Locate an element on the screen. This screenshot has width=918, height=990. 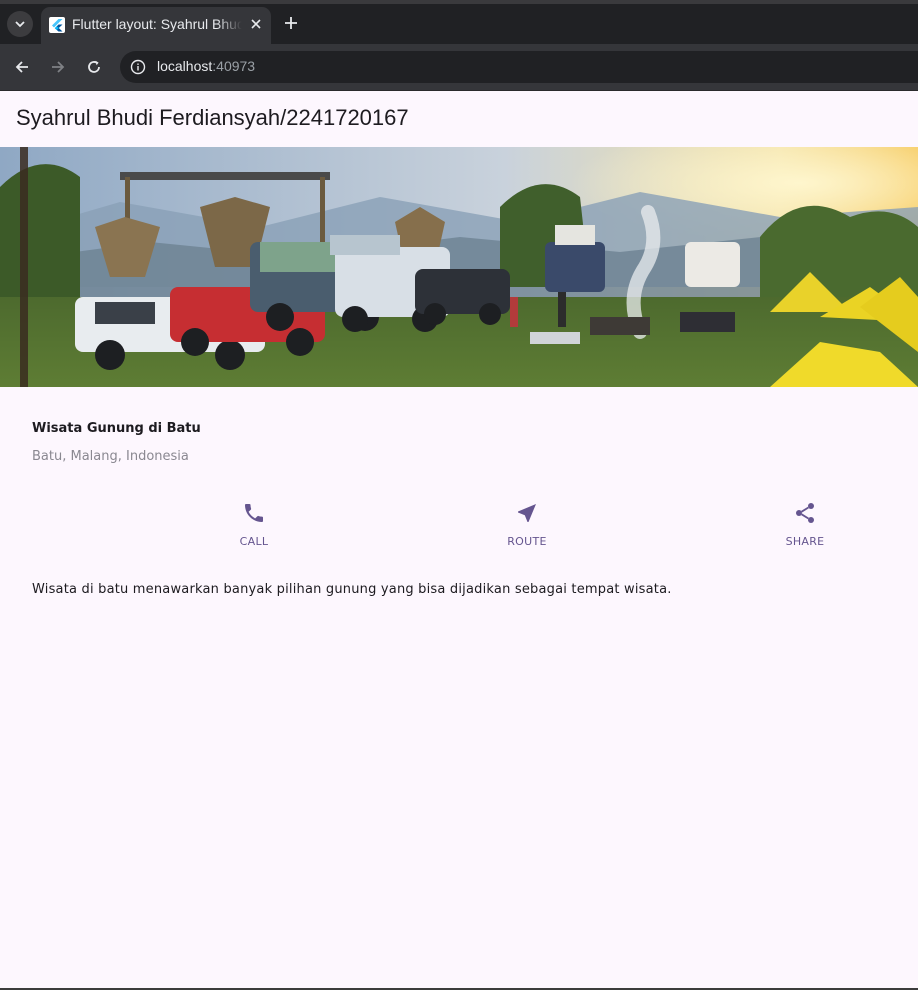
place-location: Batu, Malang, Indonesia is located at coordinates (110, 456).